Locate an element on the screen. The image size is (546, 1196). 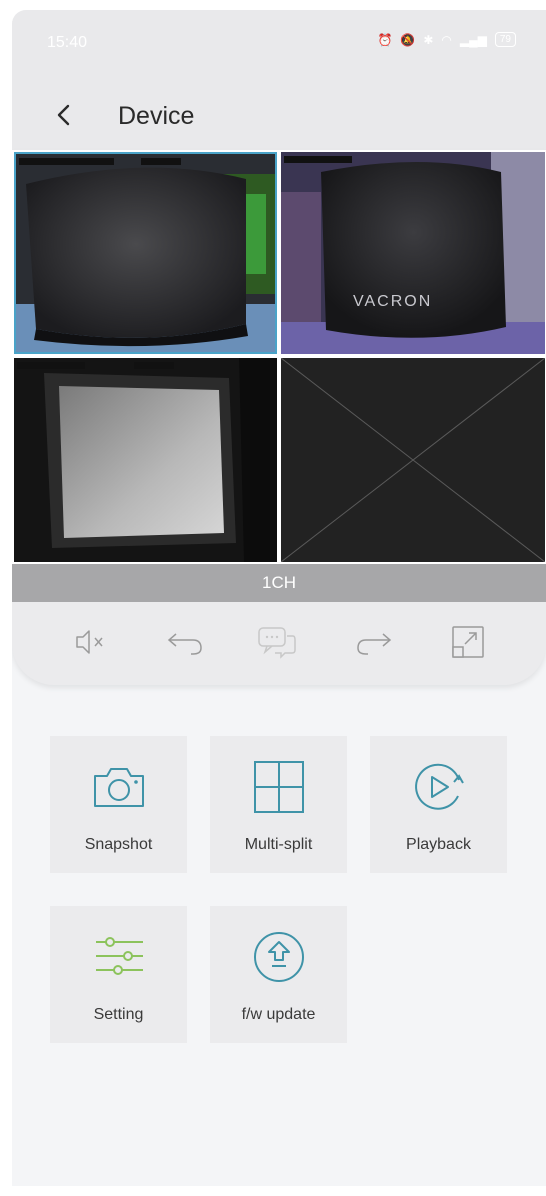
channel-bar: 1CH is located at coordinates (279, 583).